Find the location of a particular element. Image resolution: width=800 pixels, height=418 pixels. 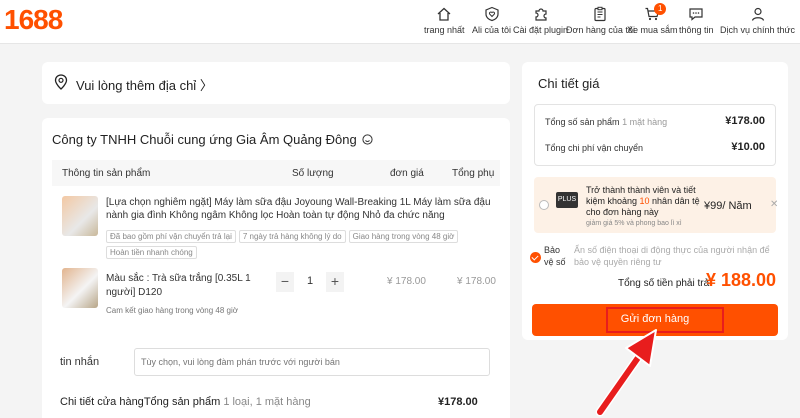

total-products-label: Tổng số sản phẩm is located at coordinates (582, 122).